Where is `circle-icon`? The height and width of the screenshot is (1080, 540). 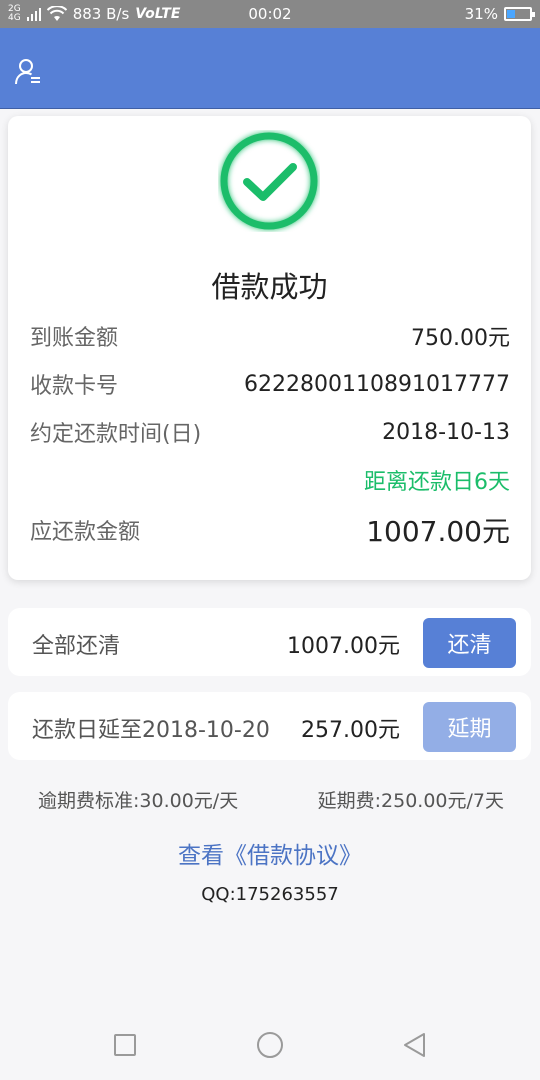
circle-icon is located at coordinates (270, 1045).